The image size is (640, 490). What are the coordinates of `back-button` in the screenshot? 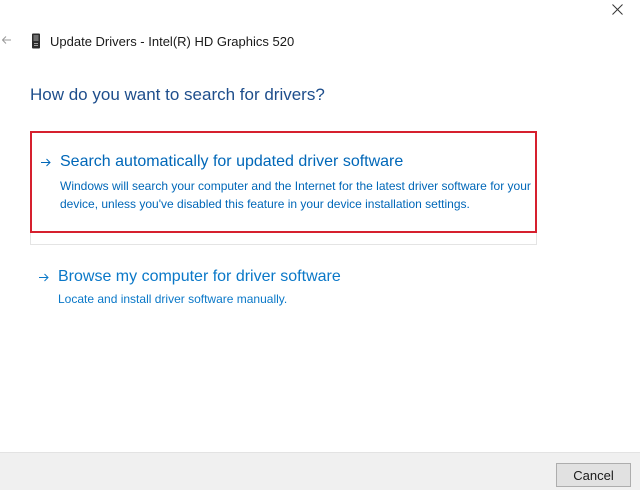 It's located at (6, 40).